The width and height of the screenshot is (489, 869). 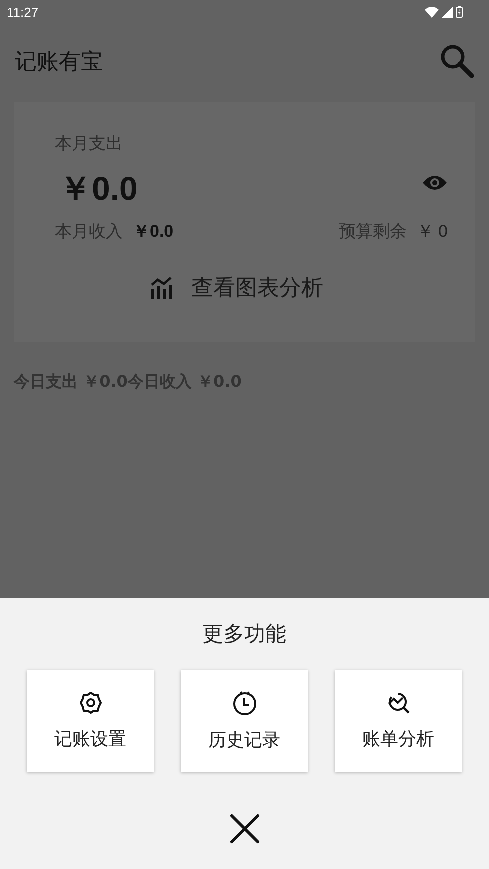 I want to click on month-income-value: ￥0.0, so click(x=153, y=232).